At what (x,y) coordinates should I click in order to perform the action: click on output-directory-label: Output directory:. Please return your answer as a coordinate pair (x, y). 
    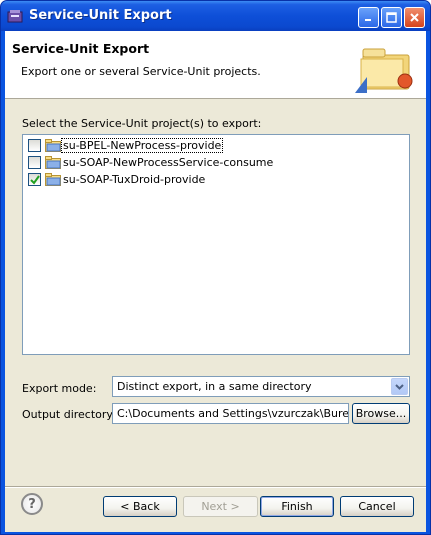
    Looking at the image, I should click on (69, 414).